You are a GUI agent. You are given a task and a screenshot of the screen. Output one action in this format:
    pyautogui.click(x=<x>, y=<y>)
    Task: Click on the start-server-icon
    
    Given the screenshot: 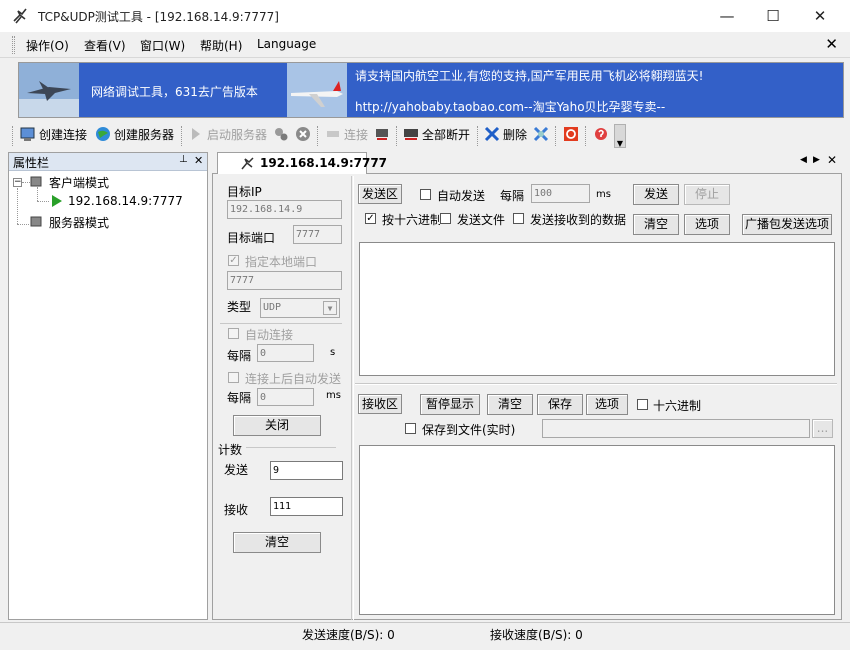 What is the action you would take?
    pyautogui.click(x=196, y=134)
    